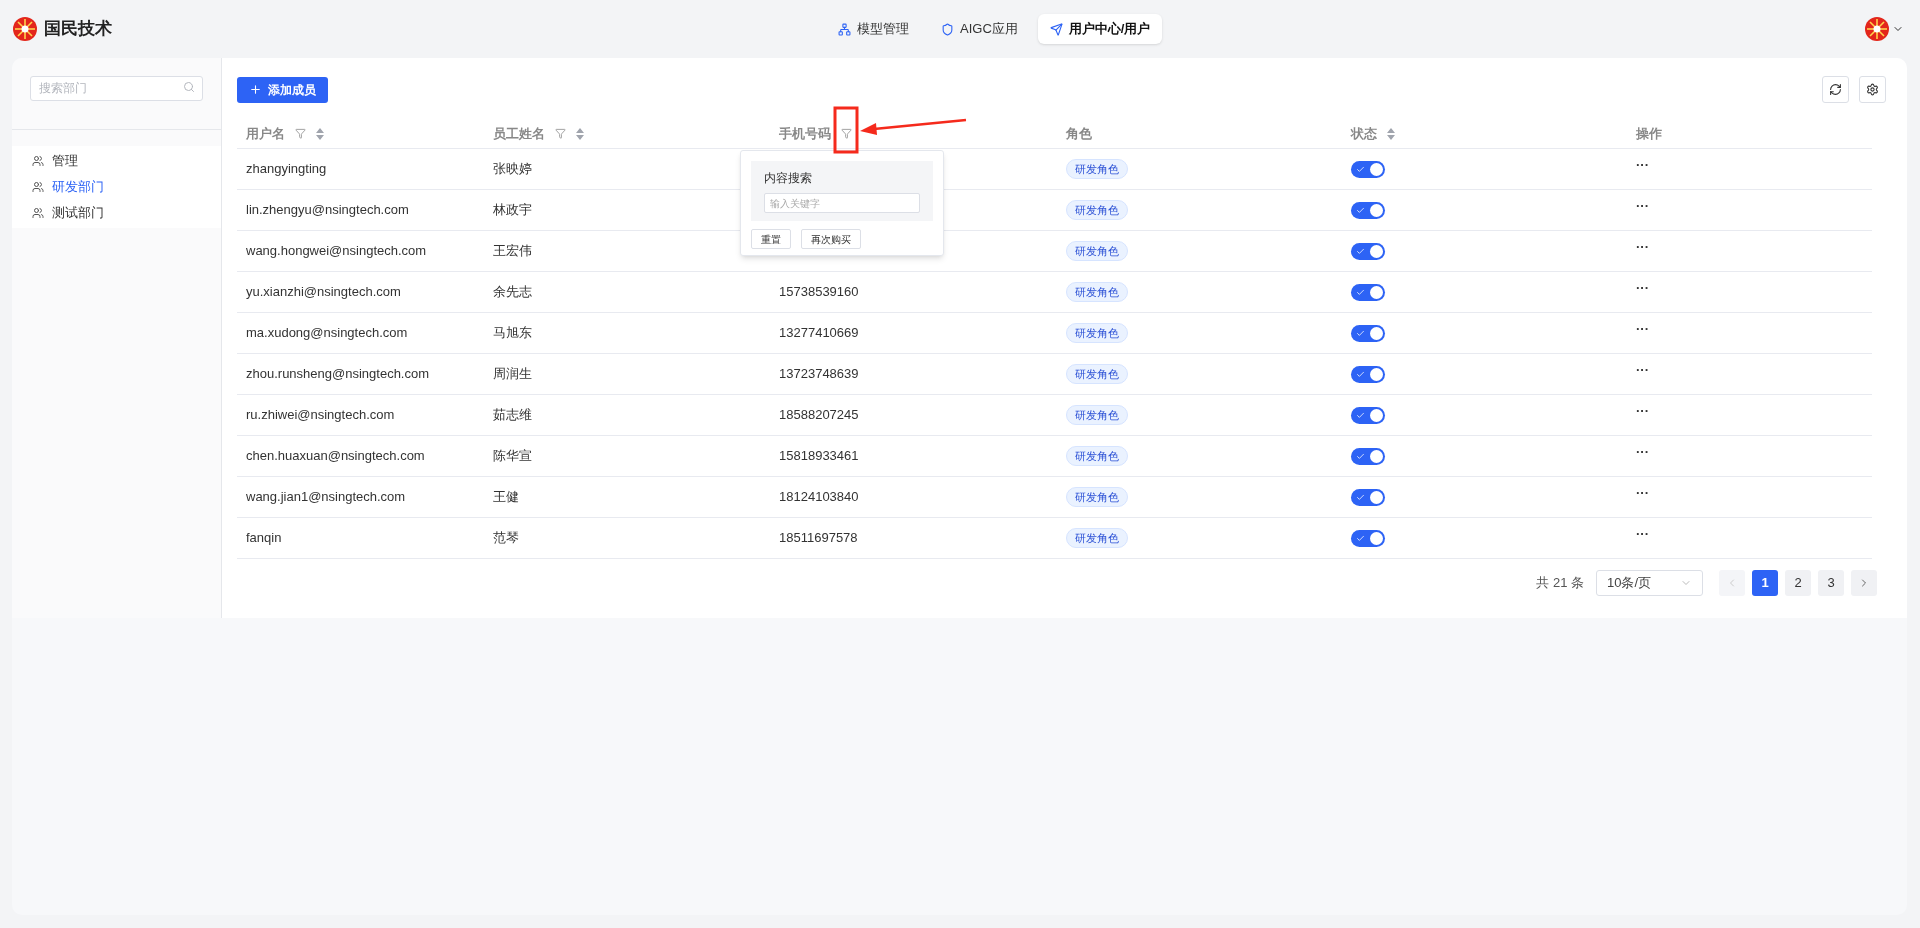 This screenshot has height=928, width=1920. I want to click on table-cell: 陈华宣, so click(512, 456).